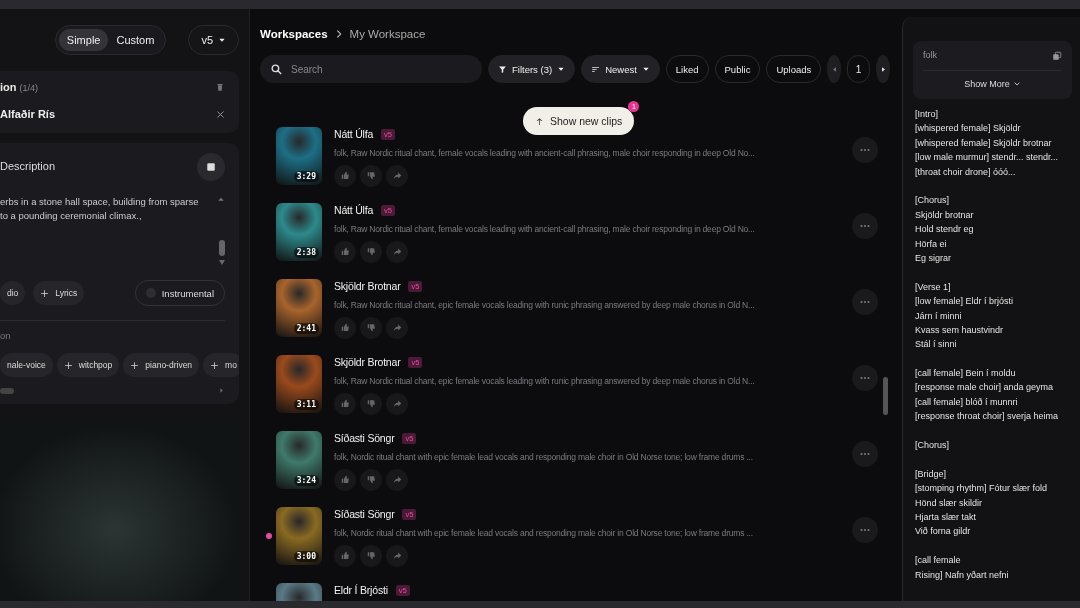 Image resolution: width=1080 pixels, height=608 pixels. What do you see at coordinates (88, 365) in the screenshot?
I see `tag-chip: witchpop` at bounding box center [88, 365].